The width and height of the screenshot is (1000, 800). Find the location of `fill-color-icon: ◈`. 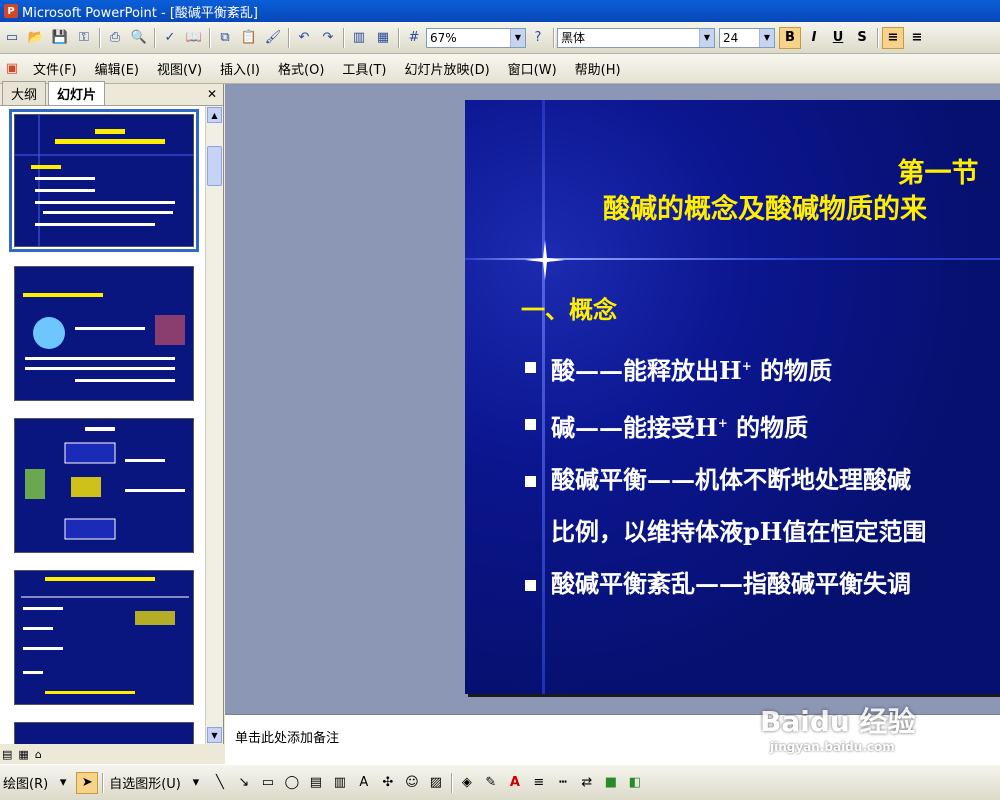

fill-color-icon: ◈ is located at coordinates (467, 783).